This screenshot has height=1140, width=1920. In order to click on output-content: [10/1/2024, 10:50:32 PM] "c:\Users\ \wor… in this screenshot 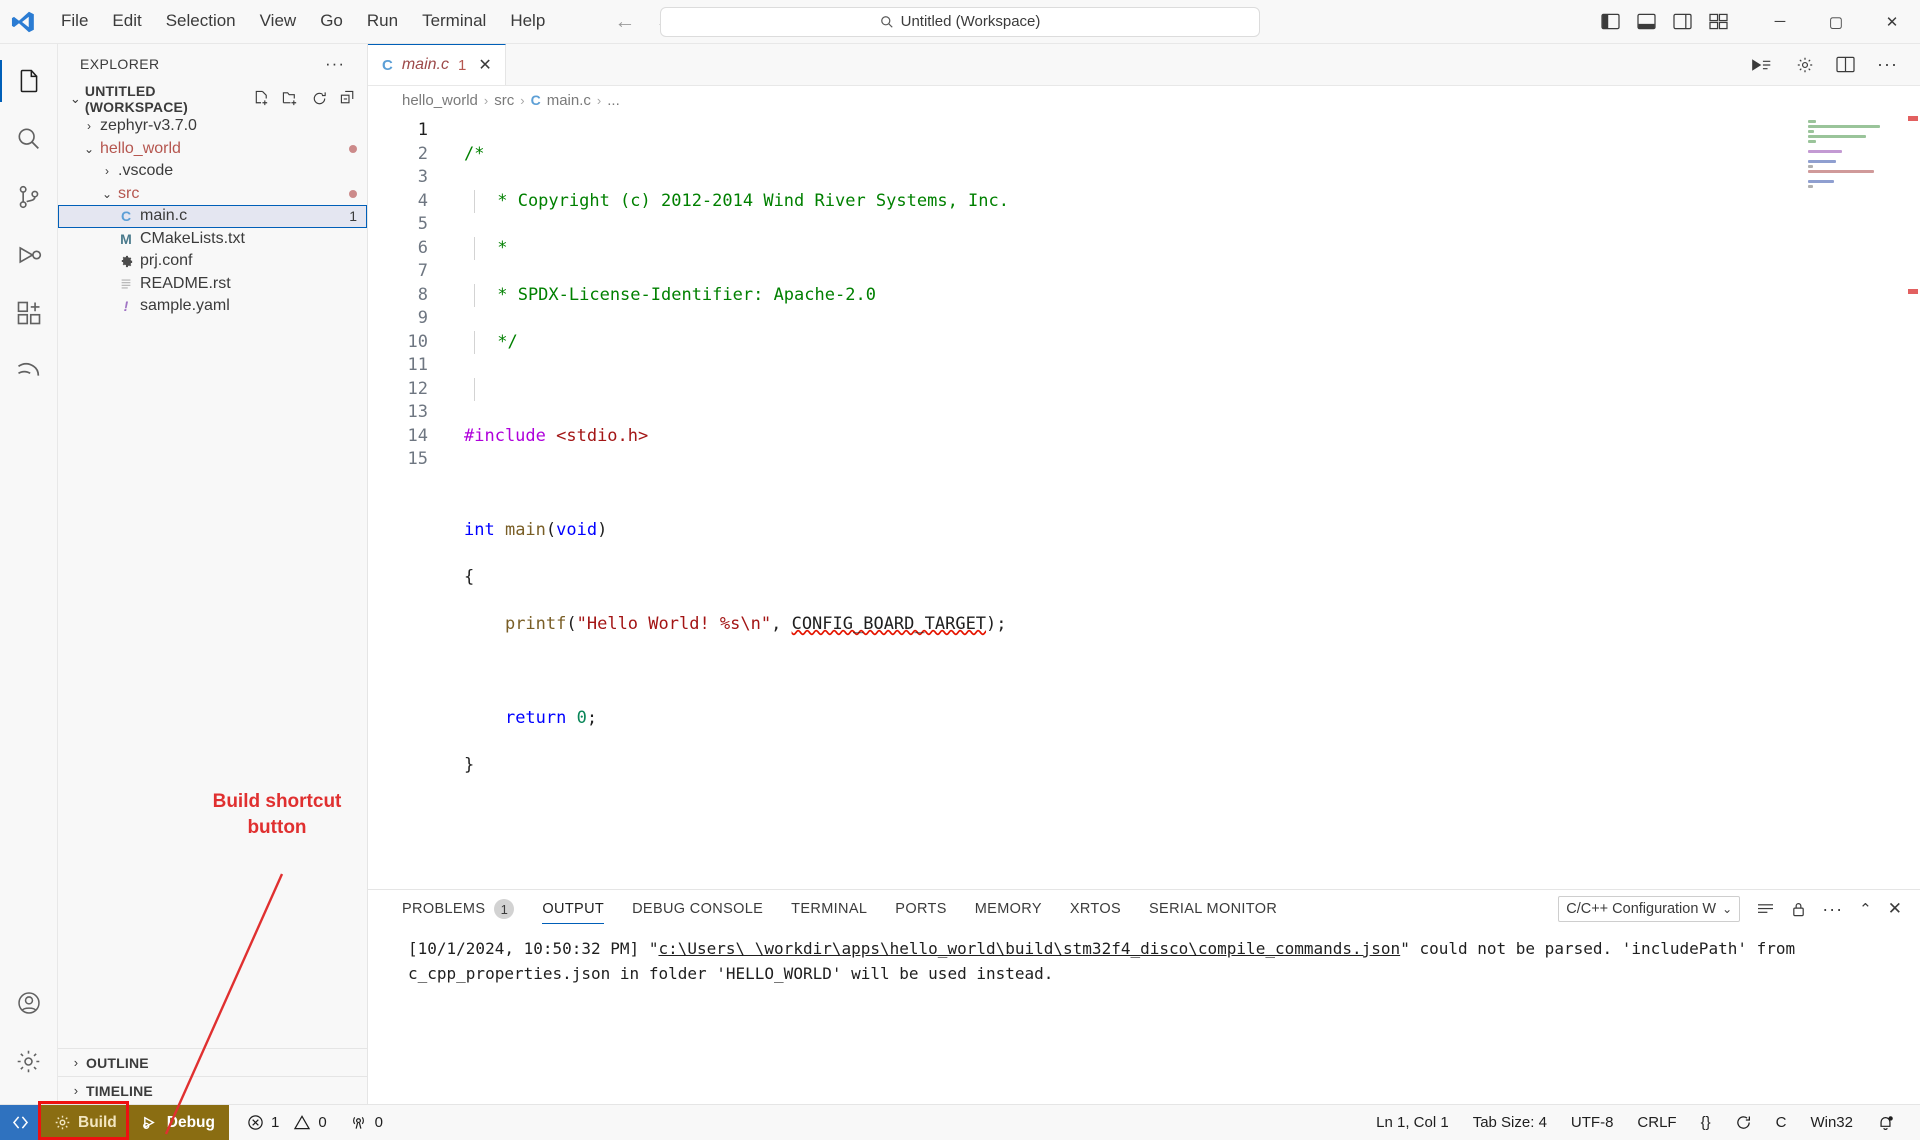, I will do `click(1144, 1016)`.